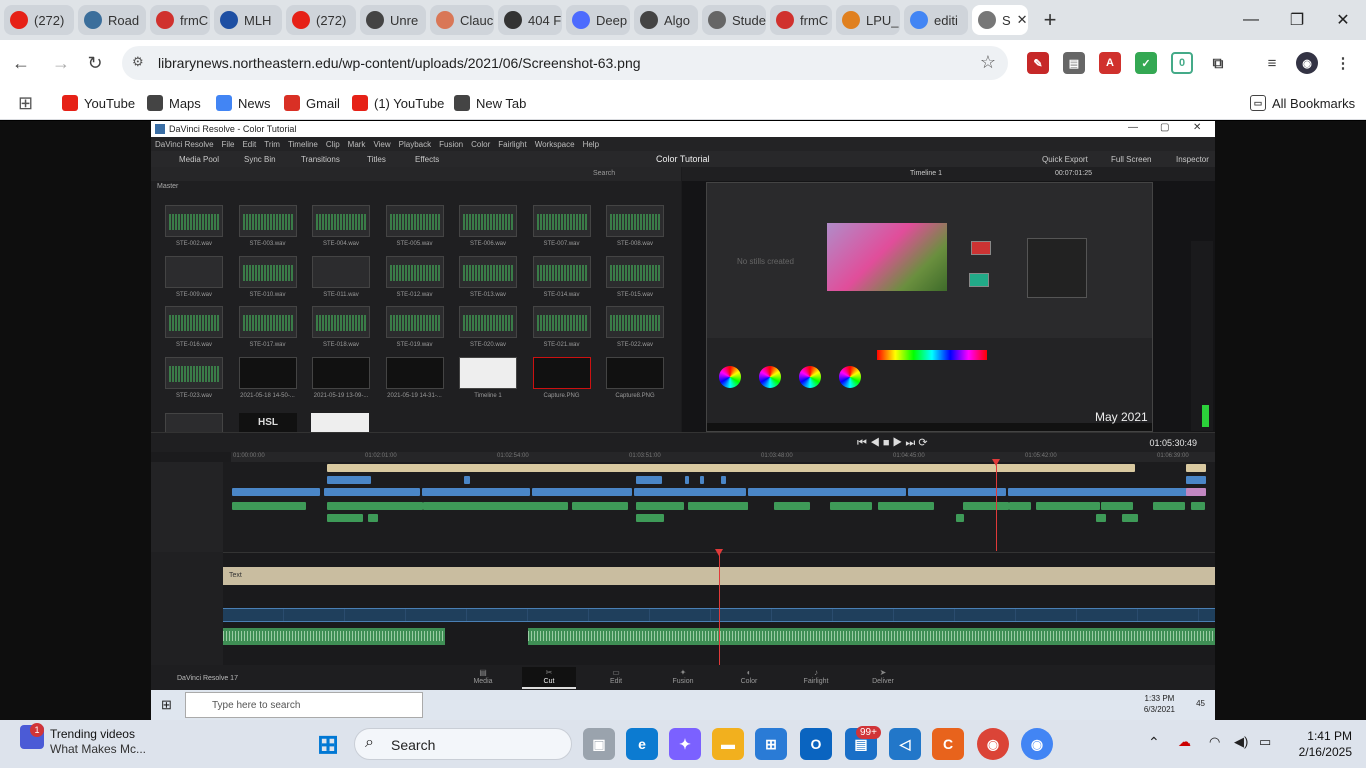  What do you see at coordinates (398, 103) in the screenshot?
I see `bookmark-item: (1) YouTube` at bounding box center [398, 103].